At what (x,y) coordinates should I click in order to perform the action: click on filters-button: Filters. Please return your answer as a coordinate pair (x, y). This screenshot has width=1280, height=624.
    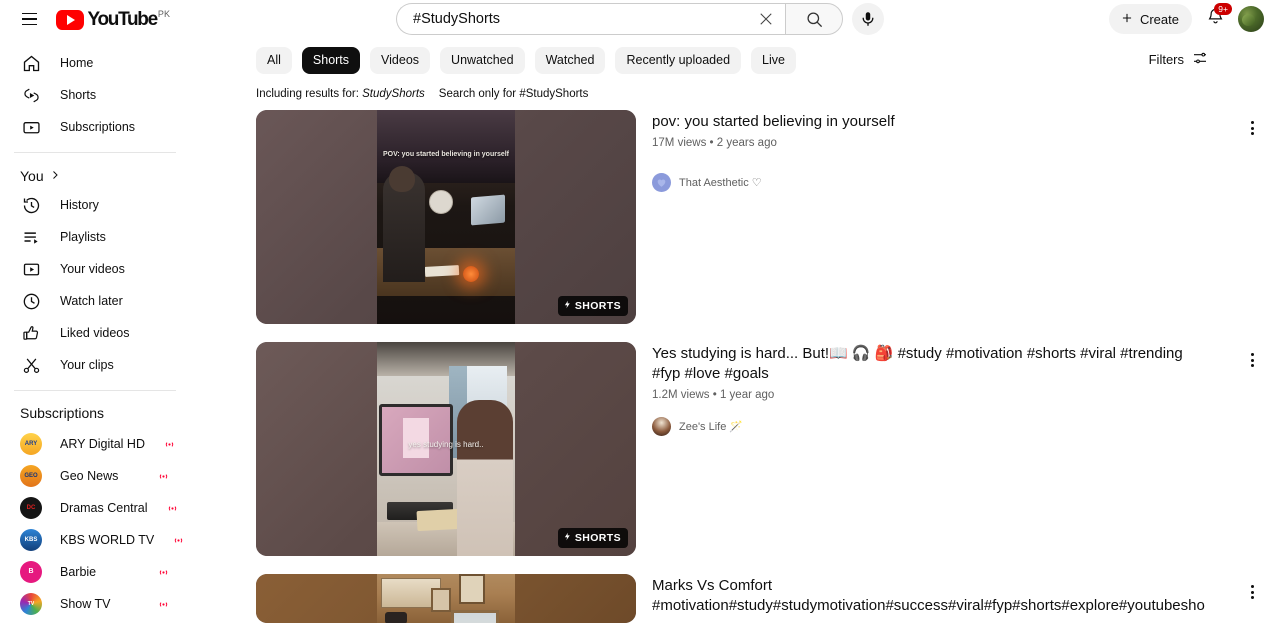
    Looking at the image, I should click on (1178, 59).